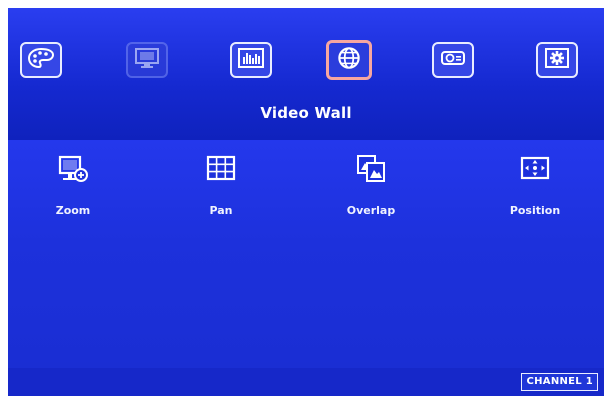 This screenshot has height=404, width=612. I want to click on monitor-icon, so click(147, 60).